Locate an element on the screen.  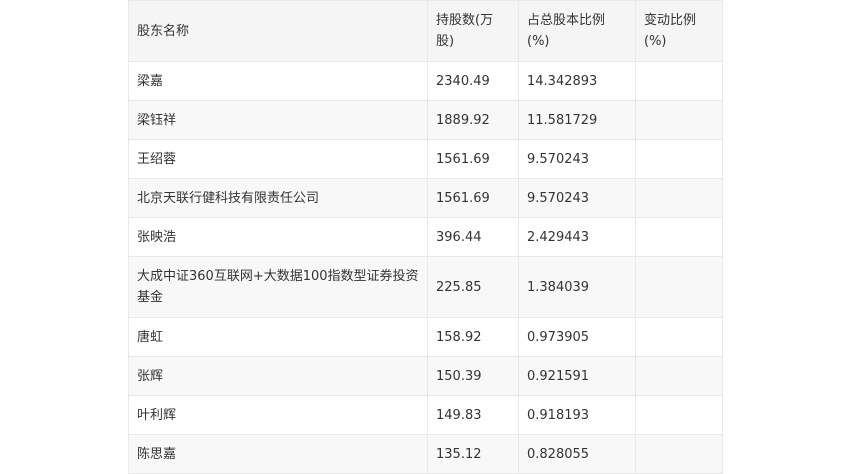
cell-pct: 2.429443 is located at coordinates (577, 237).